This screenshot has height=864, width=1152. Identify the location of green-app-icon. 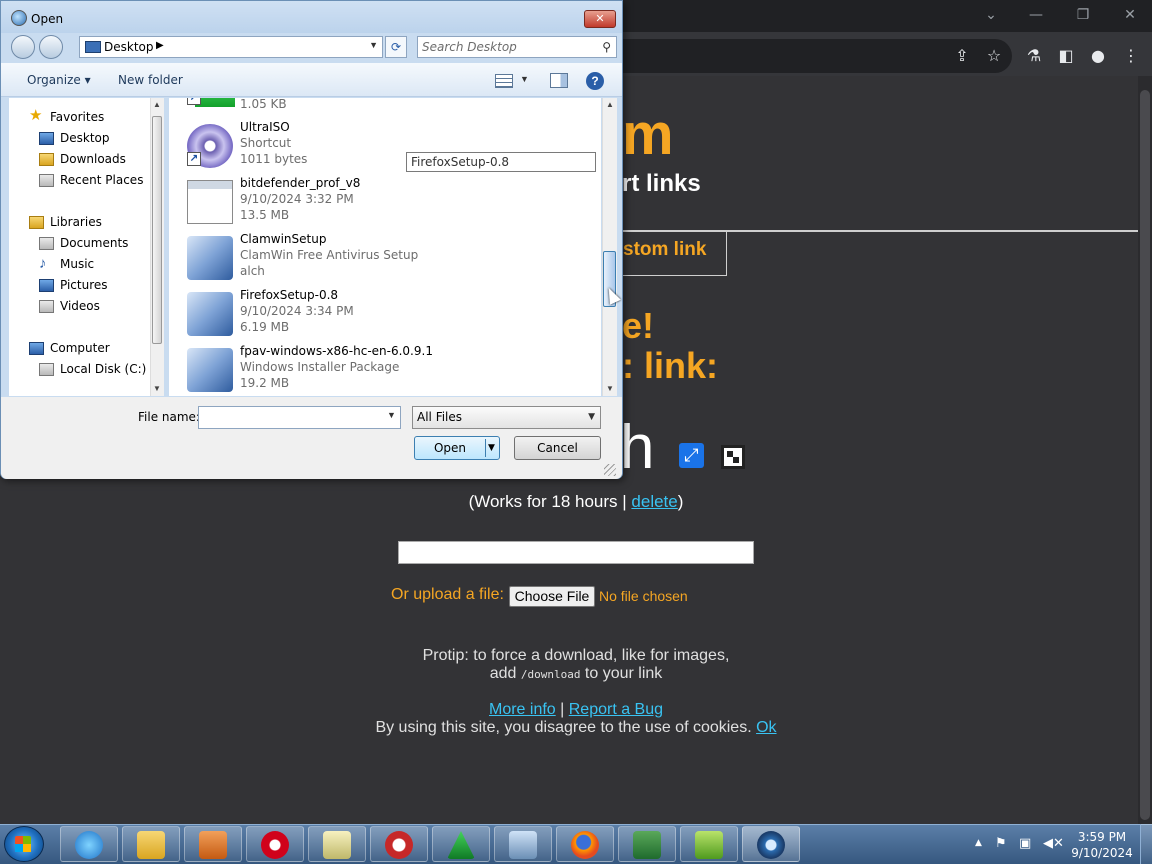
(215, 102).